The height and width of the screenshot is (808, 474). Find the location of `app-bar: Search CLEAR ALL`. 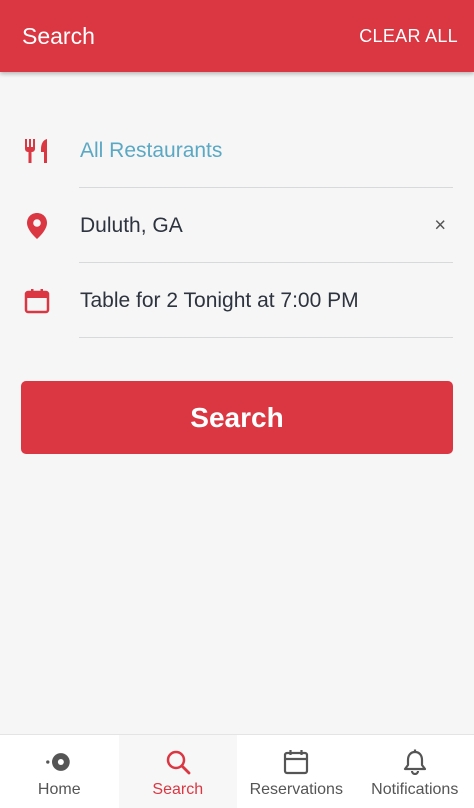

app-bar: Search CLEAR ALL is located at coordinates (237, 36).